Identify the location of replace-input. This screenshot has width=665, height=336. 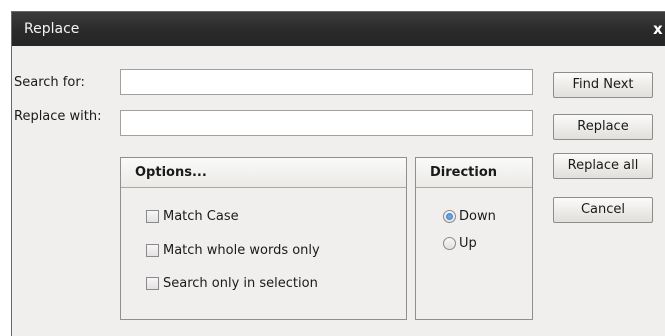
(326, 123).